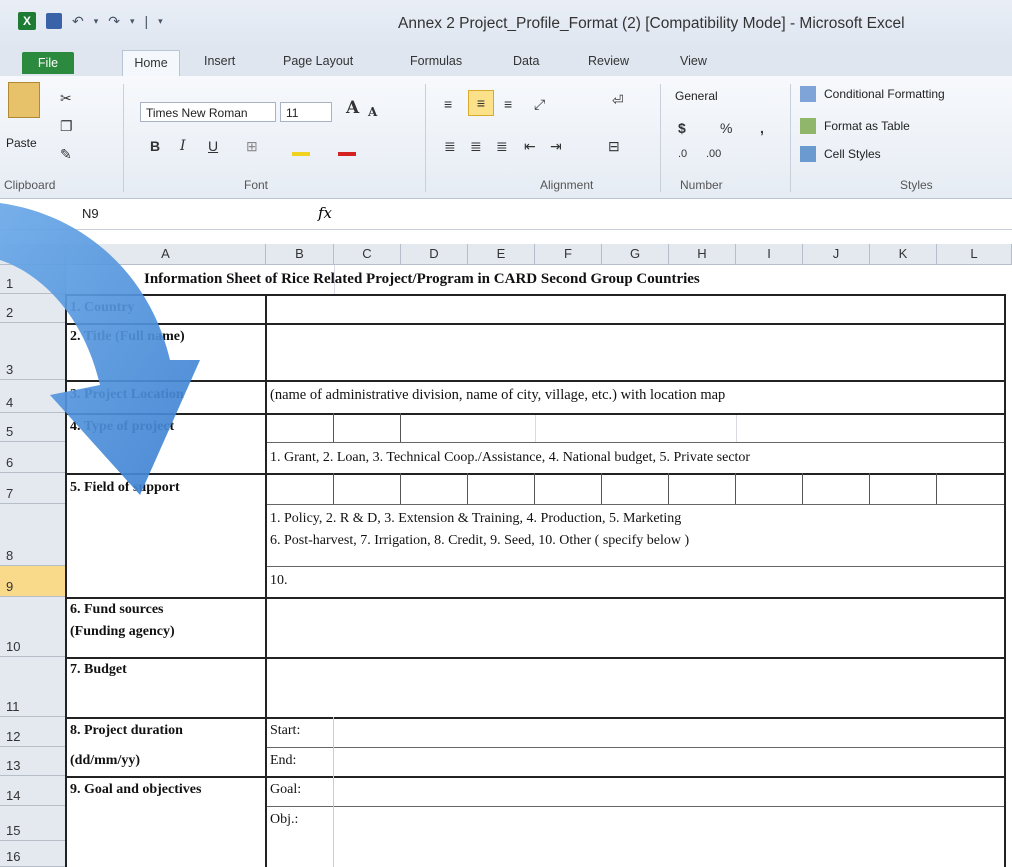  Describe the element at coordinates (96, 21) in the screenshot. I see `undo-dropdown-icon: ▾` at that location.